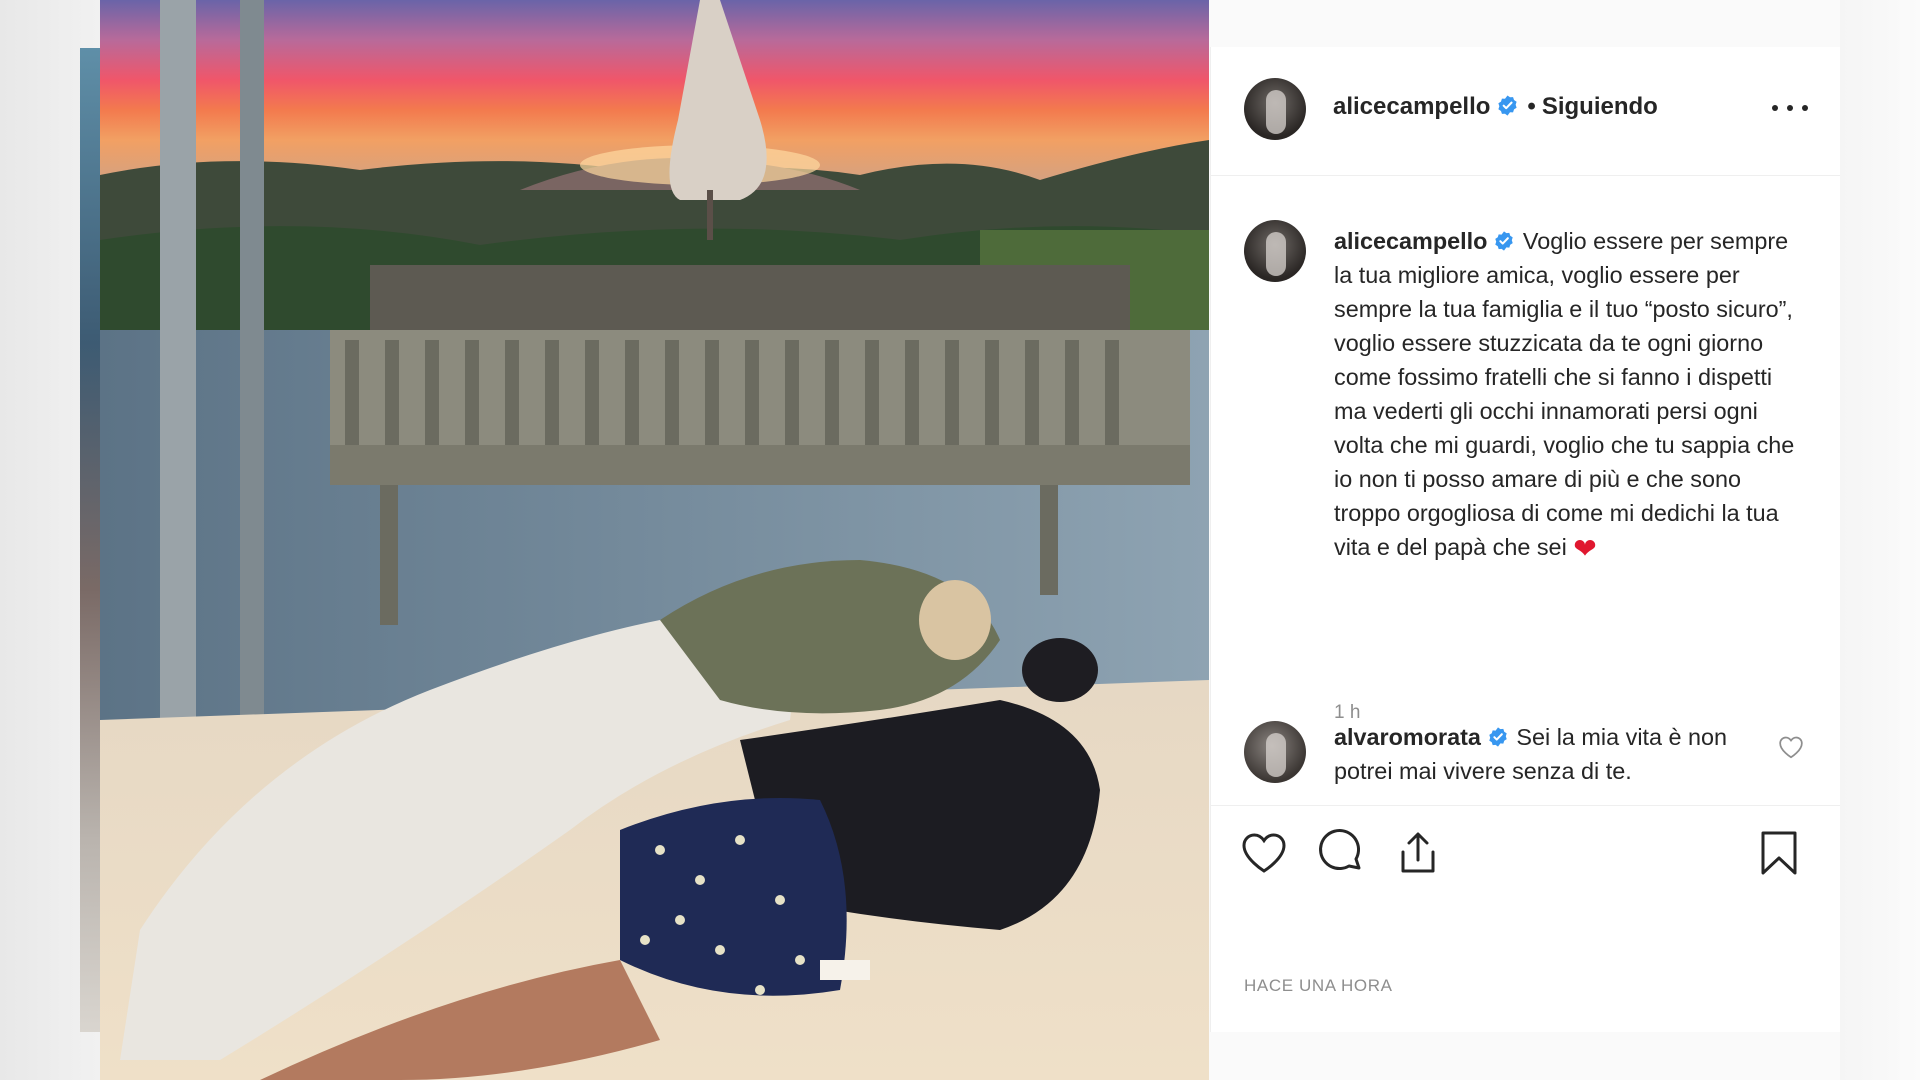 The width and height of the screenshot is (1920, 1080). Describe the element at coordinates (1318, 986) in the screenshot. I see `post-timestamp: HACE UNA HORA` at that location.